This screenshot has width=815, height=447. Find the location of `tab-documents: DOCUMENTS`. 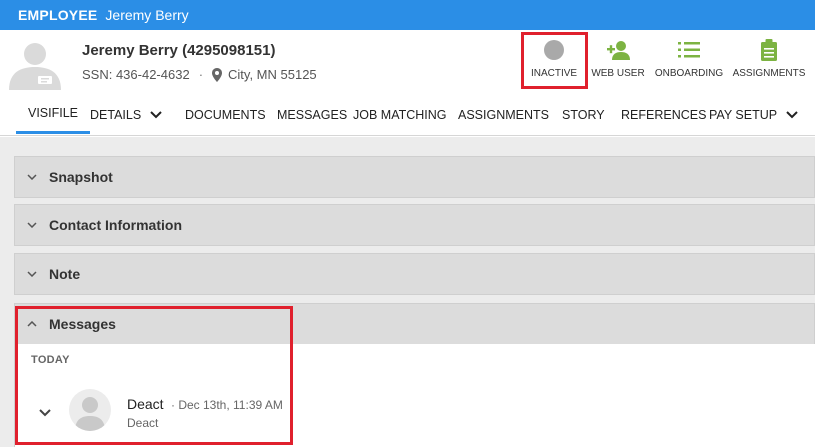

tab-documents: DOCUMENTS is located at coordinates (225, 114).